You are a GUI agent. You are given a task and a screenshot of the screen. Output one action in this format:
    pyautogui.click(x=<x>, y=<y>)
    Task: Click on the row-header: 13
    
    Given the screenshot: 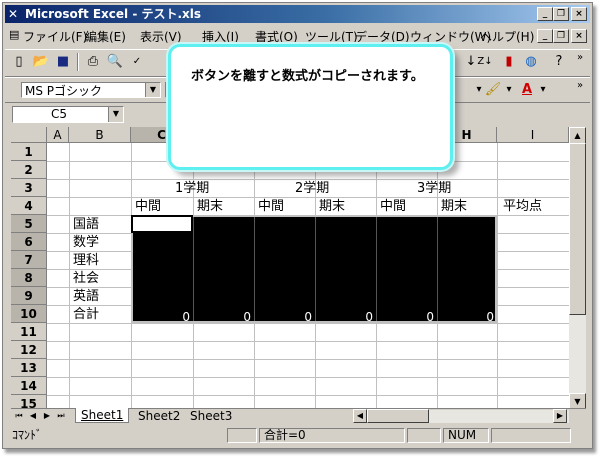 What is the action you would take?
    pyautogui.click(x=29, y=368)
    